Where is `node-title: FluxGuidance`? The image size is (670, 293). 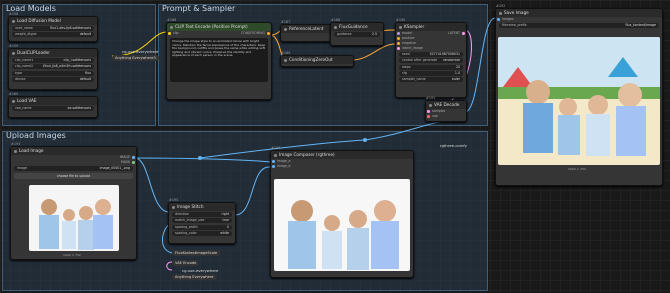
node-title: FluxGuidance is located at coordinates (357, 27).